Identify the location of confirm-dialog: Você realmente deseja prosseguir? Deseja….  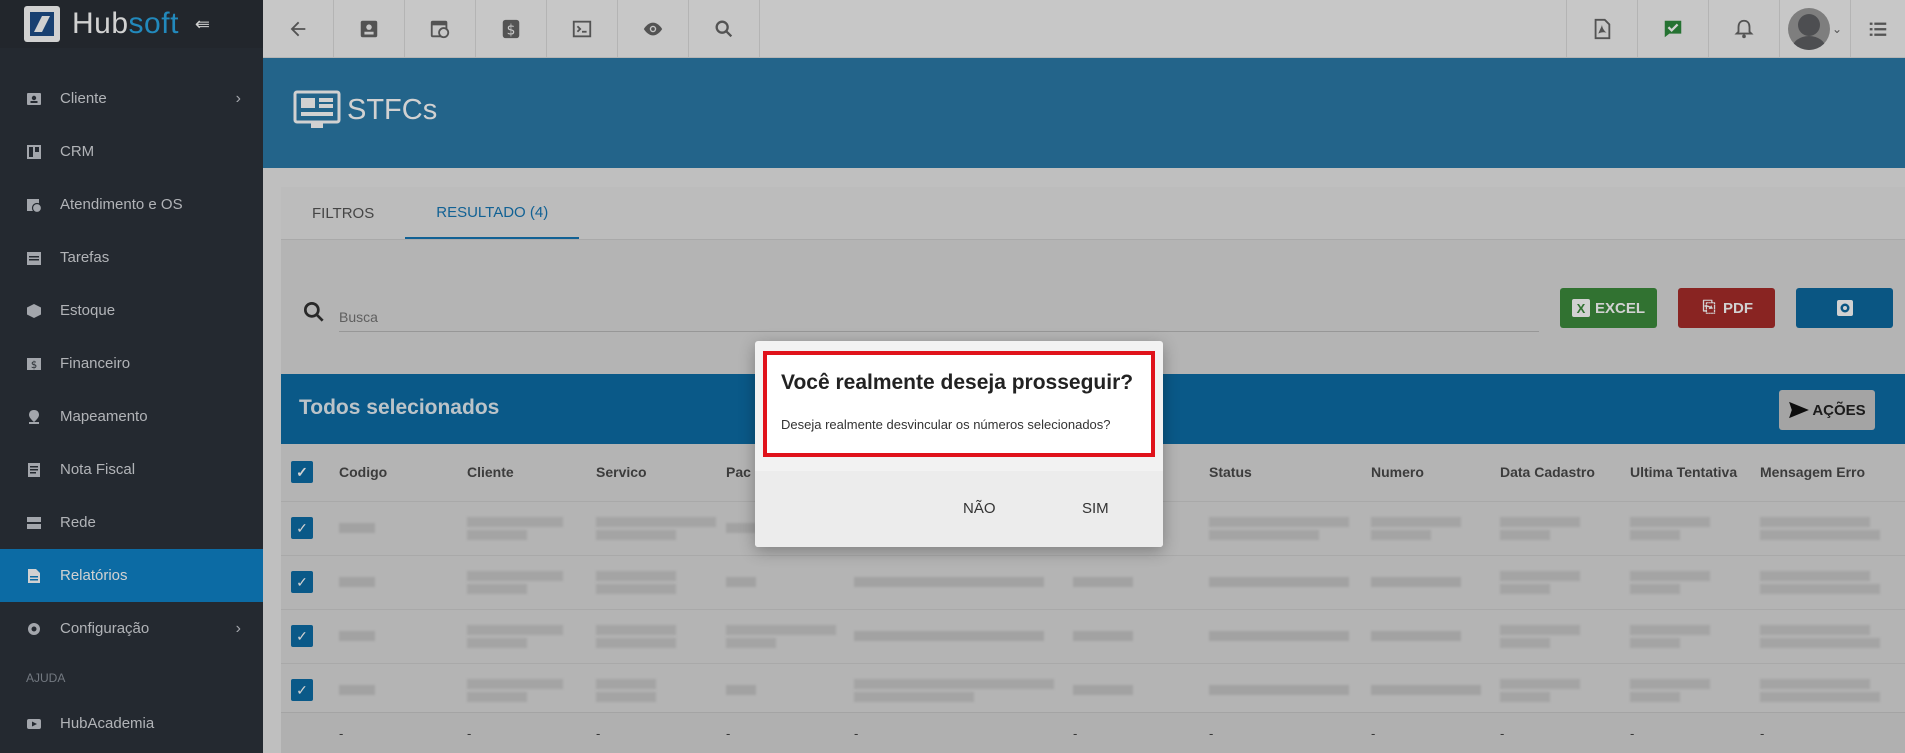
(959, 444).